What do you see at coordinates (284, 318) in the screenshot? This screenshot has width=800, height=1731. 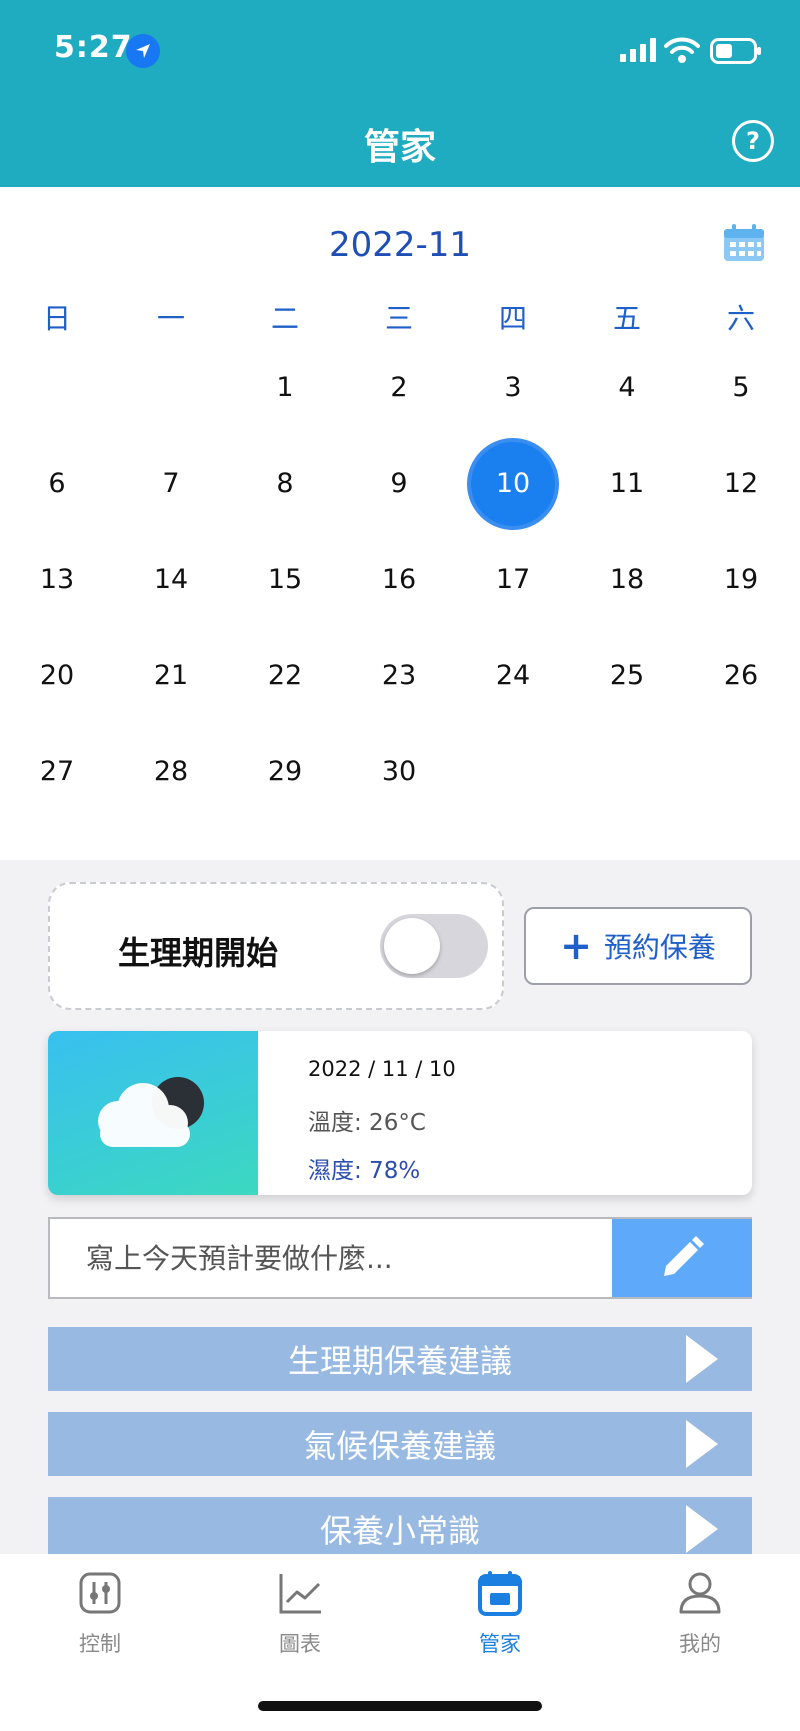 I see `weekday-tue: 二` at bounding box center [284, 318].